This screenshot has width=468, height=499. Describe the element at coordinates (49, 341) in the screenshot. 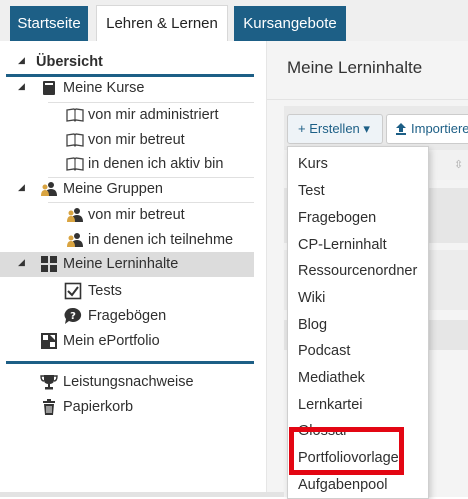

I see `portfolio-icon` at that location.